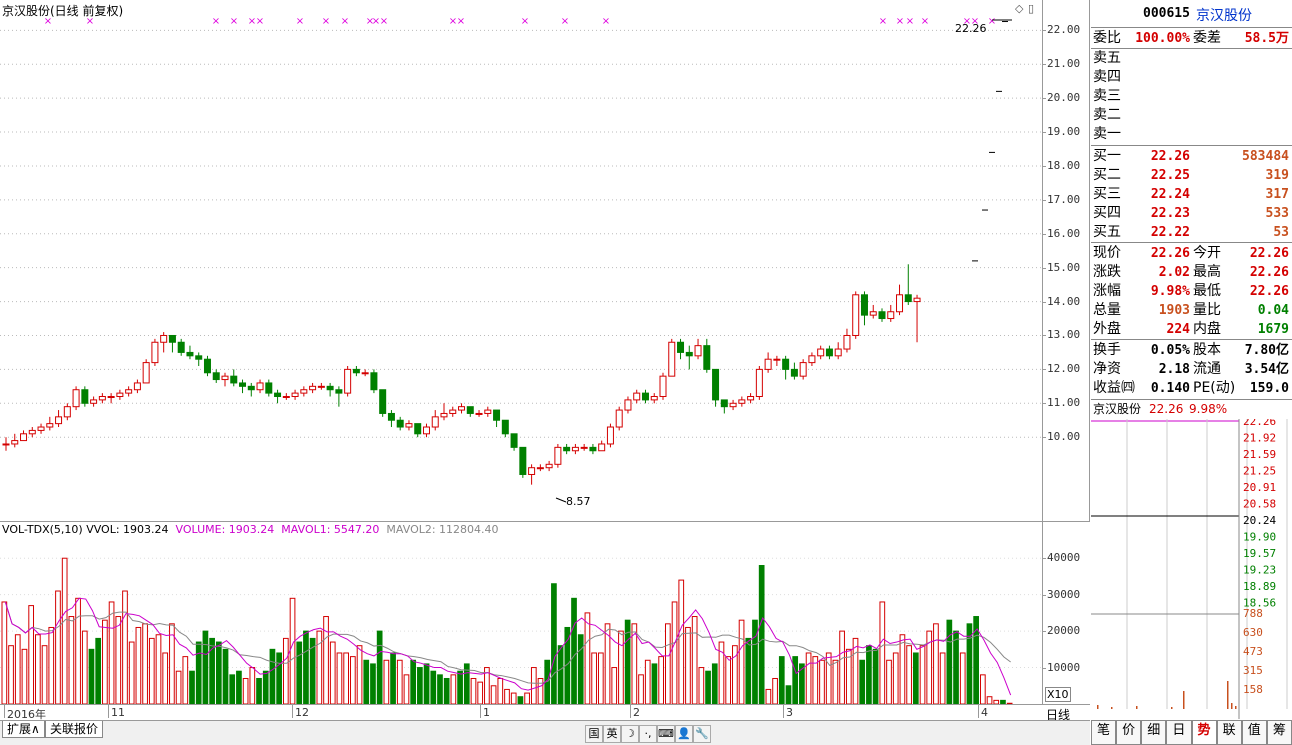  What do you see at coordinates (1107, 291) in the screenshot?
I see `quote-row-label: 涨幅` at bounding box center [1107, 291].